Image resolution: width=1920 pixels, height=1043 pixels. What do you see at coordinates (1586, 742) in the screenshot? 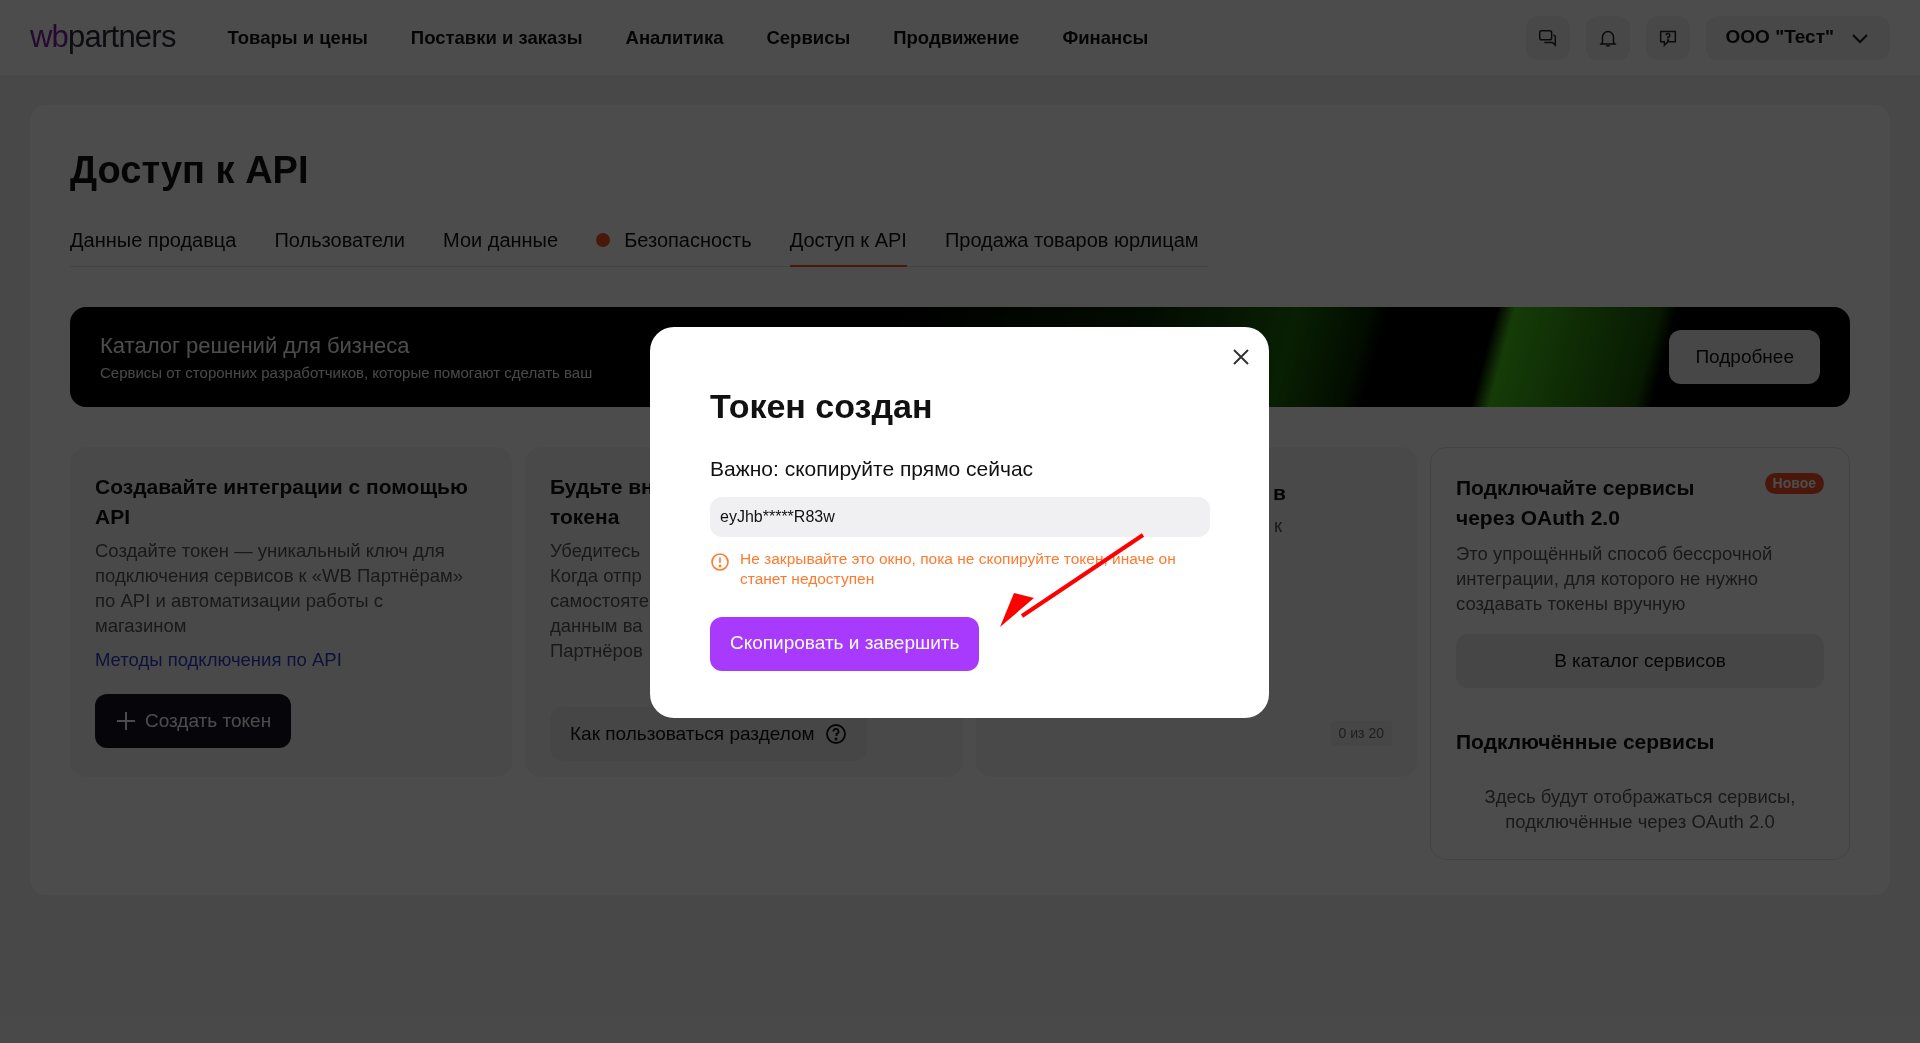
I see `section-title: Подключённые сервисы` at bounding box center [1586, 742].